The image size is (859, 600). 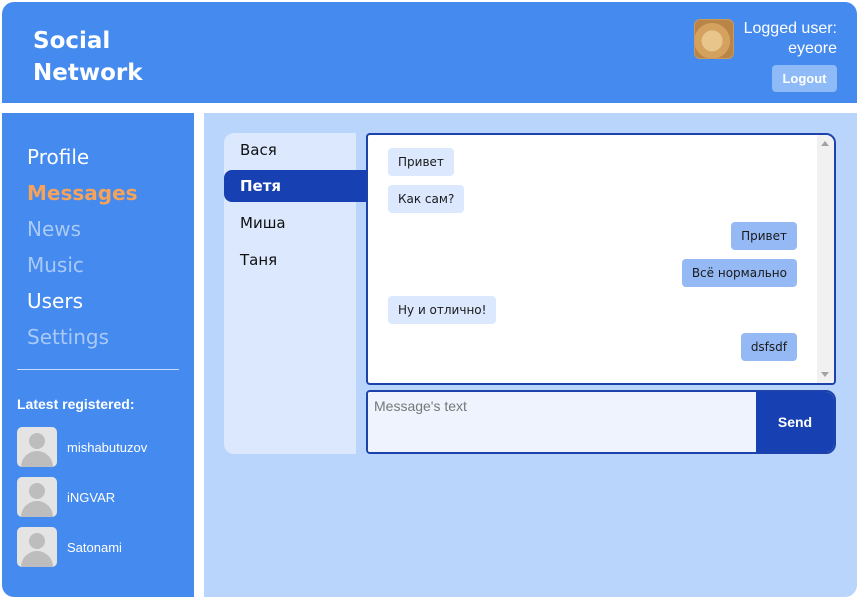 I want to click on nav-item-profile: Profile, so click(x=82, y=157).